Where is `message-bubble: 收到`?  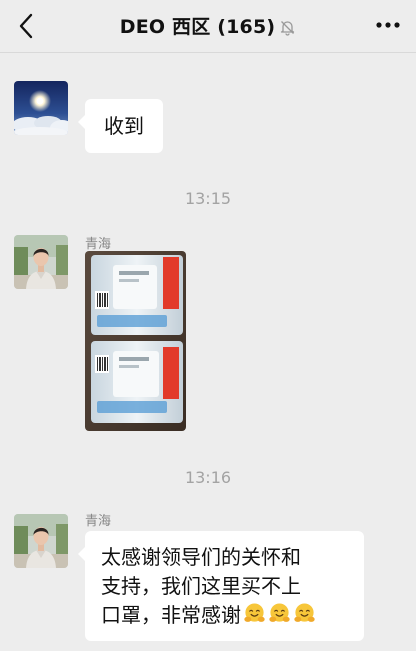
message-bubble: 收到 is located at coordinates (120, 126).